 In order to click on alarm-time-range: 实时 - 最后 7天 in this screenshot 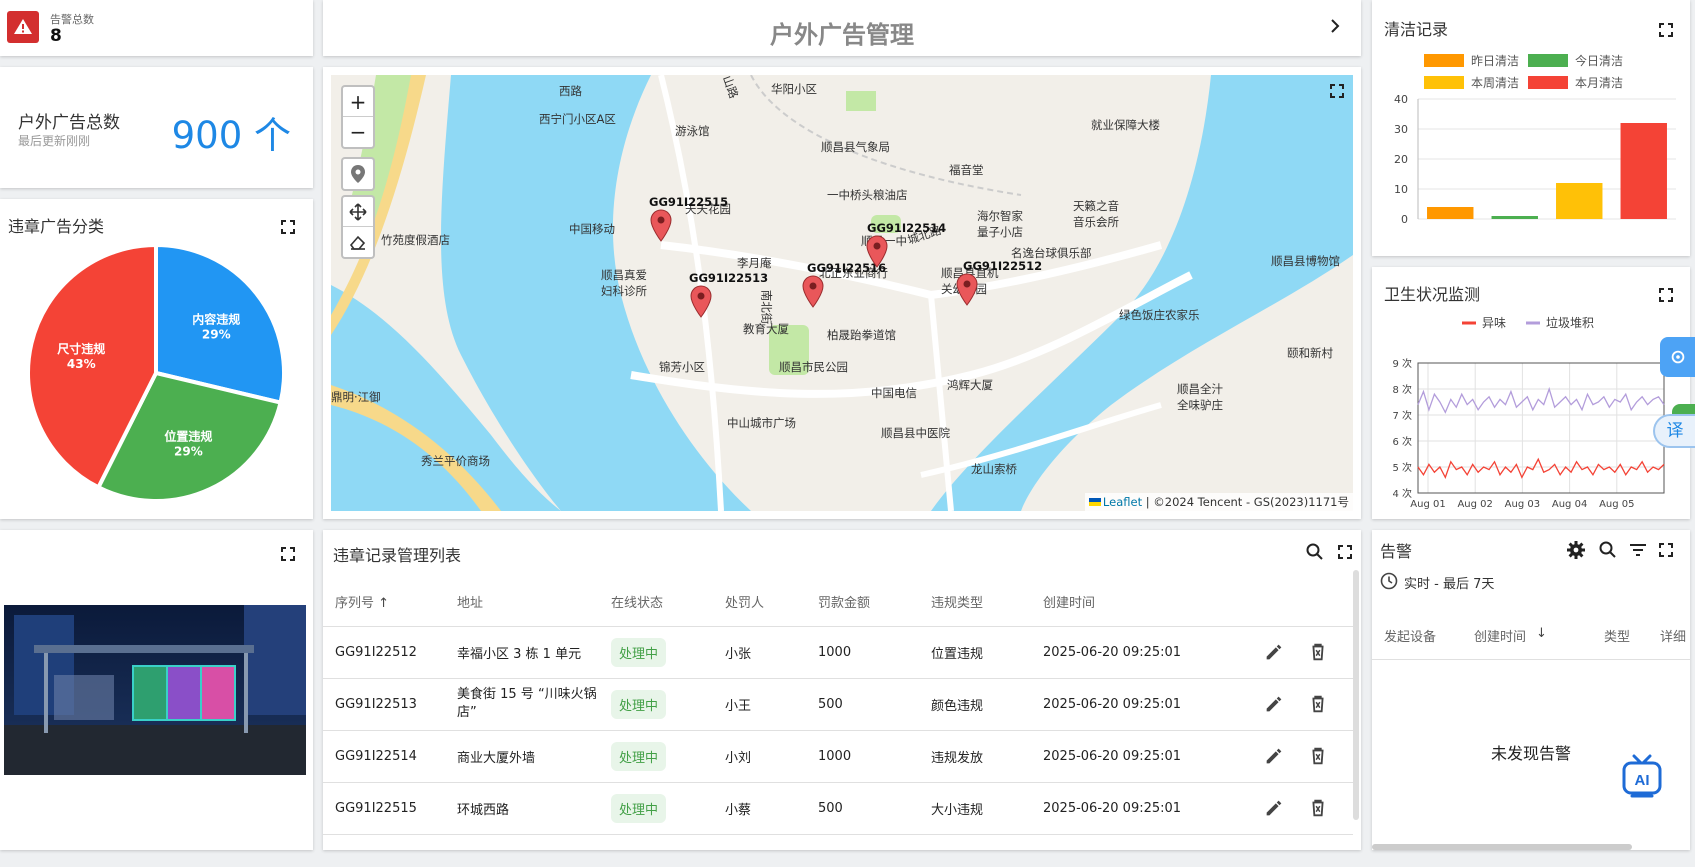, I will do `click(1449, 582)`.